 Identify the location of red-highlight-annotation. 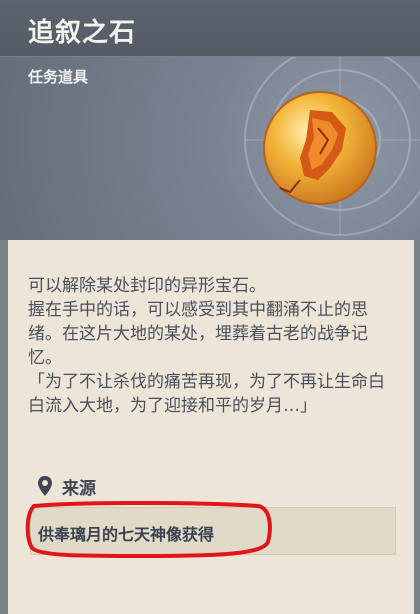
(148, 530).